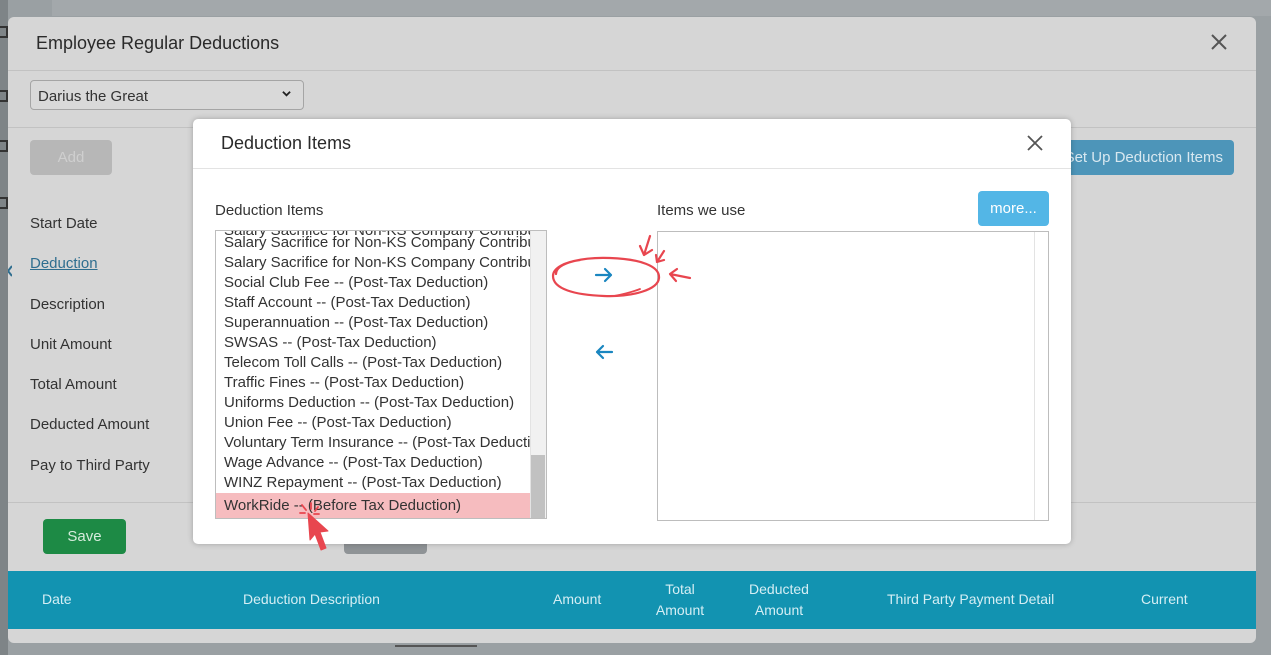 The image size is (1271, 655). What do you see at coordinates (779, 610) in the screenshot?
I see `column-header-deducted-line2: Amount` at bounding box center [779, 610].